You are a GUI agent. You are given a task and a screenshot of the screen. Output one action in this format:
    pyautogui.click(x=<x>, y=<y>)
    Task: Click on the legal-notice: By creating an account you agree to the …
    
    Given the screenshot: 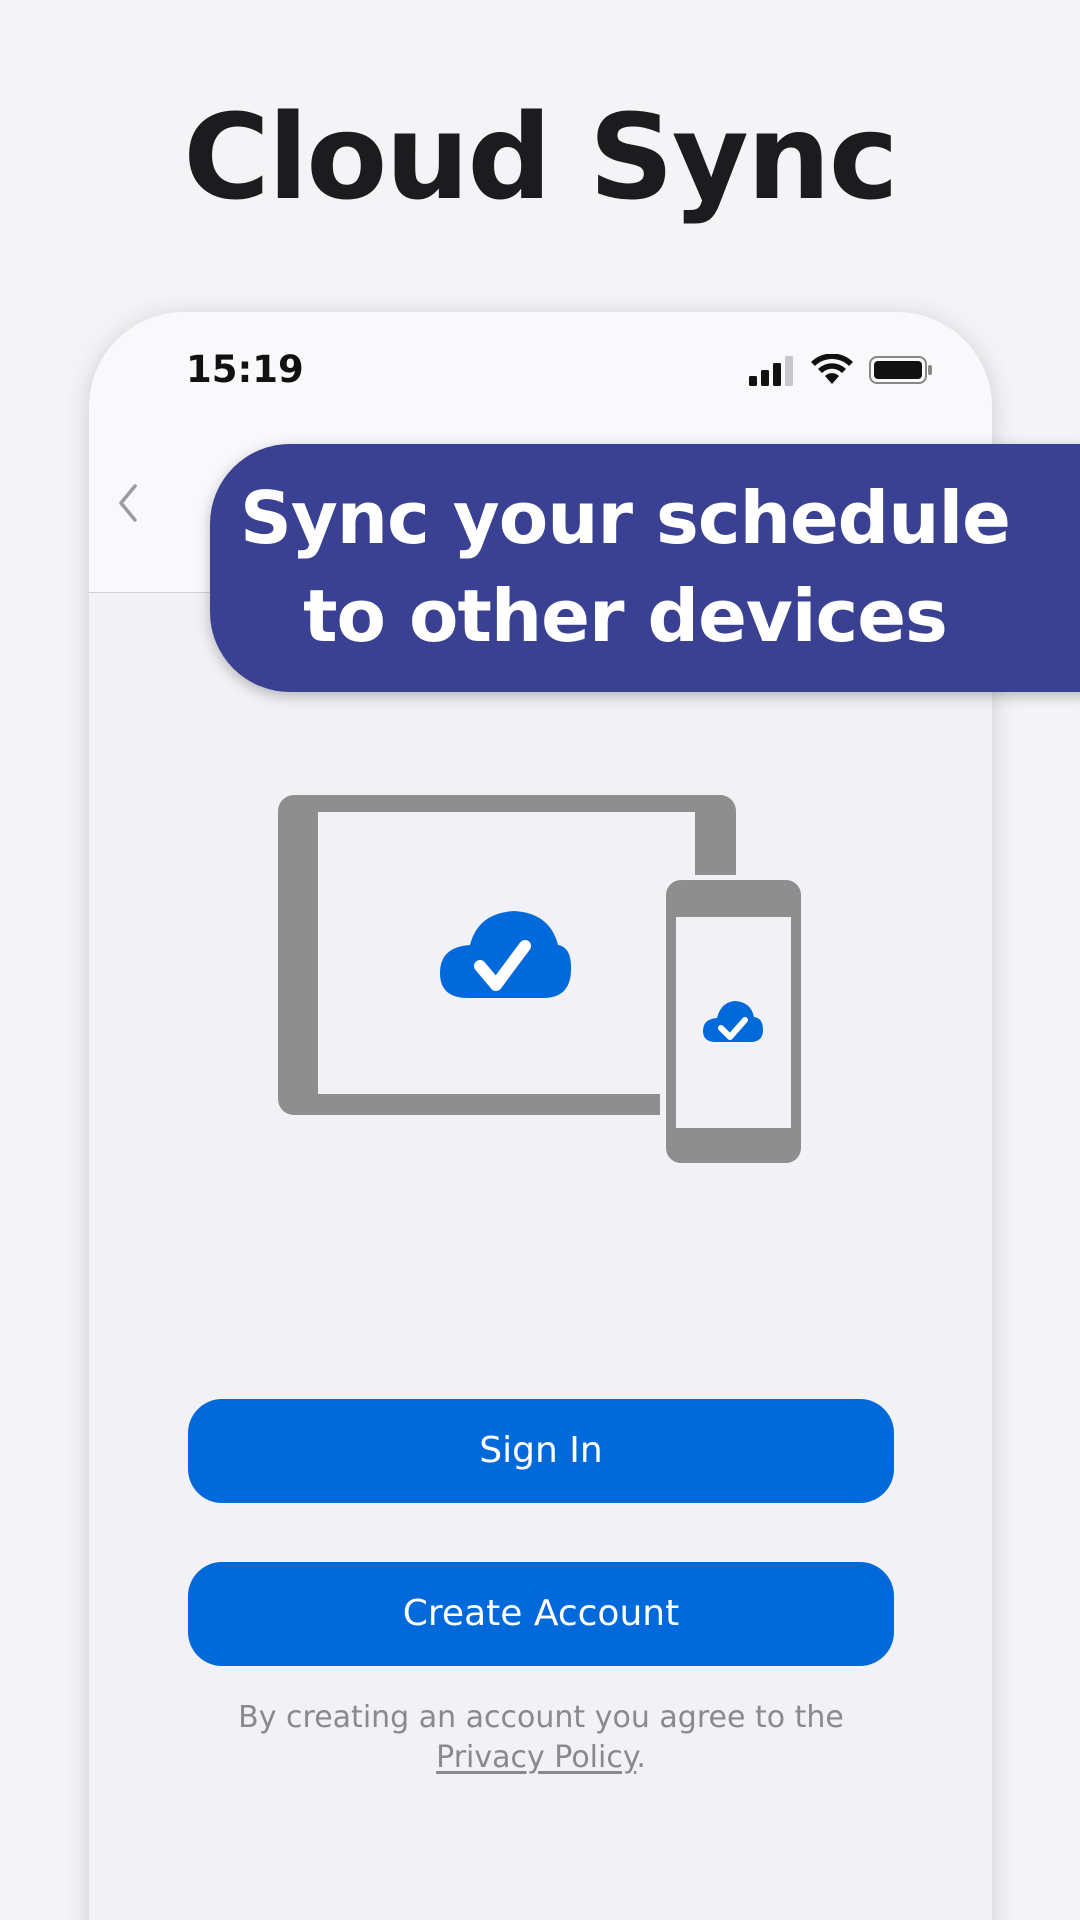 What is the action you would take?
    pyautogui.click(x=541, y=1738)
    